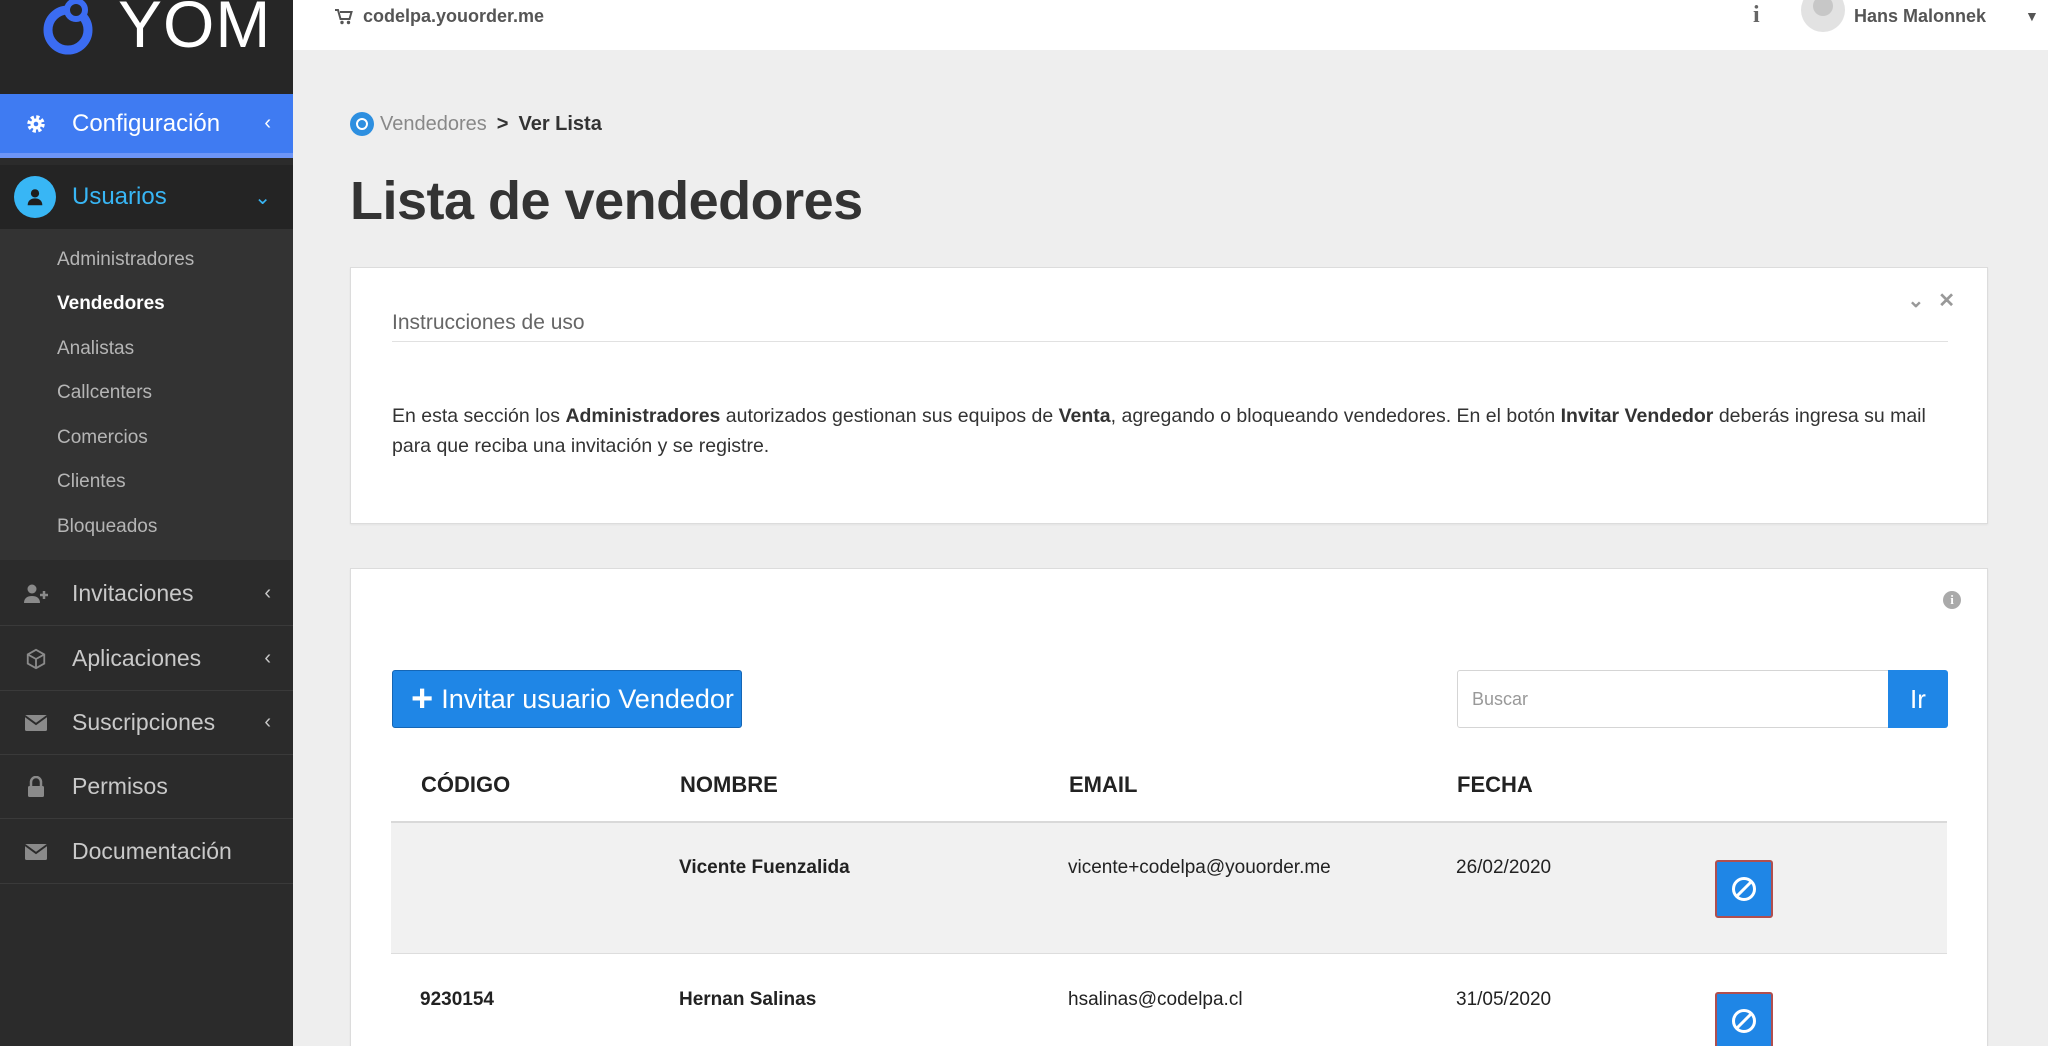 The height and width of the screenshot is (1046, 2048). Describe the element at coordinates (195, 30) in the screenshot. I see `logo-text: YOM` at that location.